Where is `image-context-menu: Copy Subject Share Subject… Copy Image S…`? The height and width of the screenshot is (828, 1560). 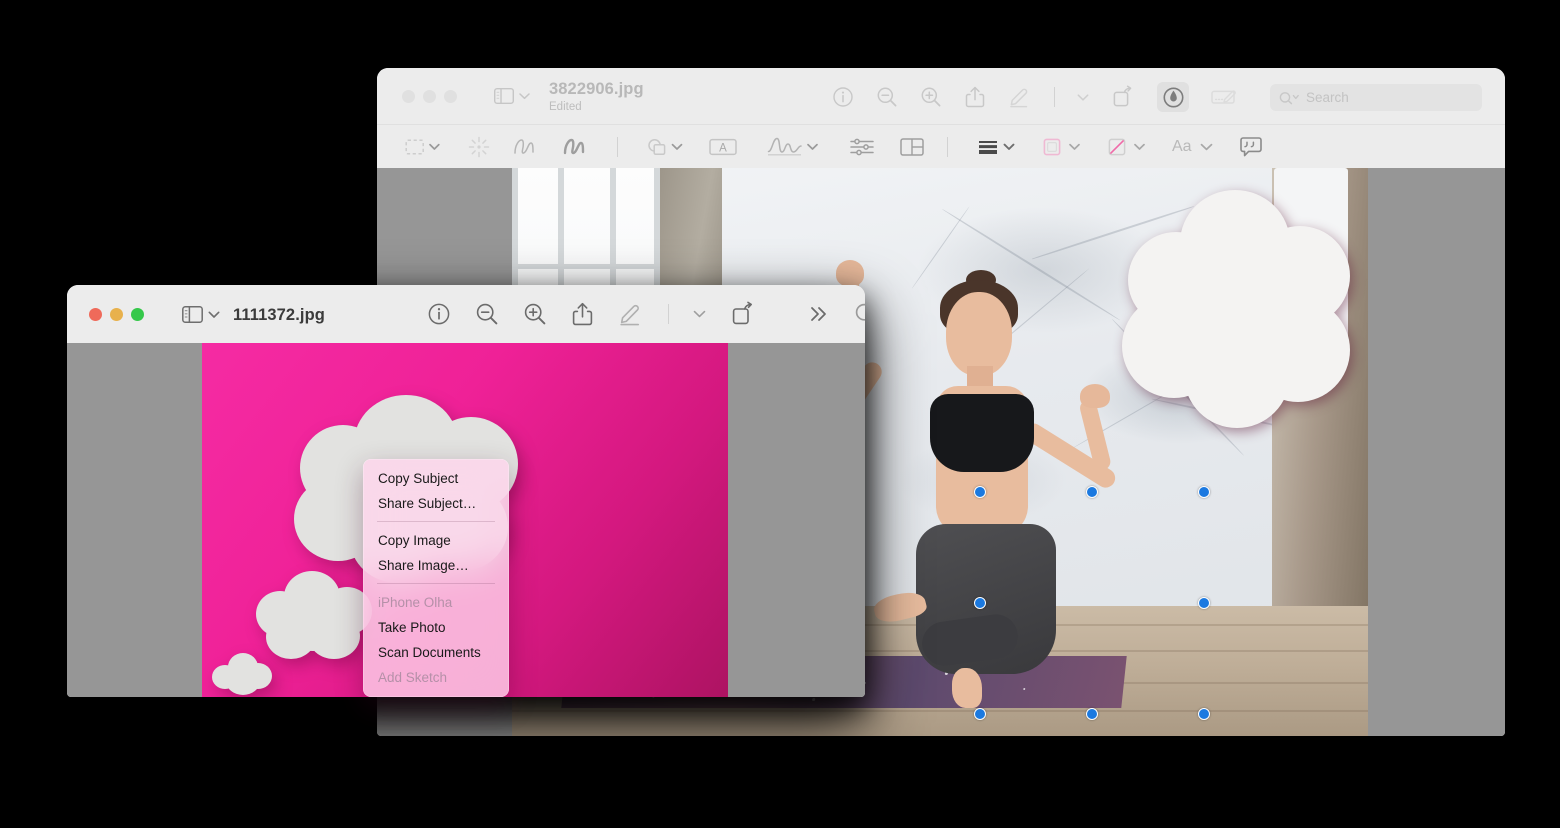 image-context-menu: Copy Subject Share Subject… Copy Image S… is located at coordinates (436, 578).